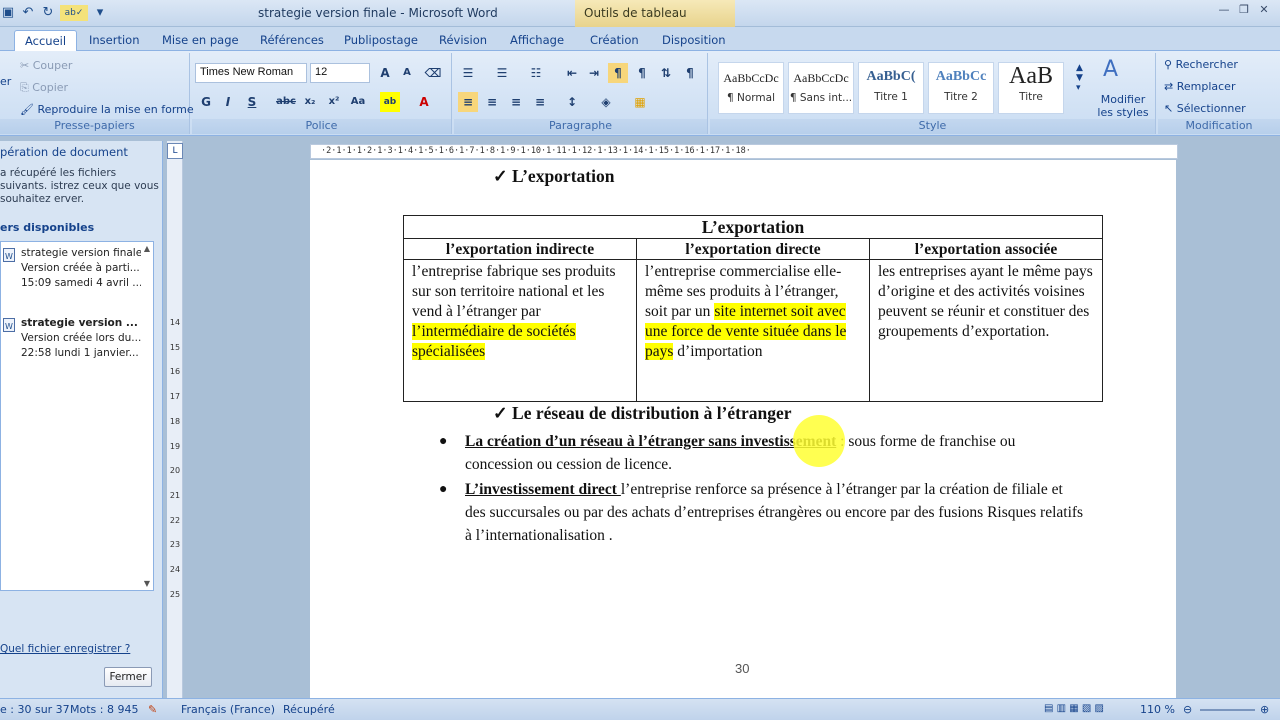  What do you see at coordinates (340, 73) in the screenshot?
I see `font-size-select: 12` at bounding box center [340, 73].